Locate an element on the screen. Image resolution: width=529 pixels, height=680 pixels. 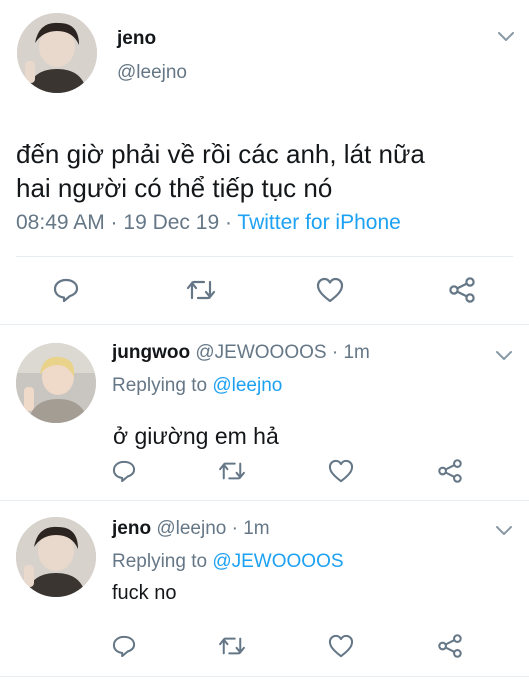
replying-to: Replying to @JEWOOOOS is located at coordinates (228, 562).